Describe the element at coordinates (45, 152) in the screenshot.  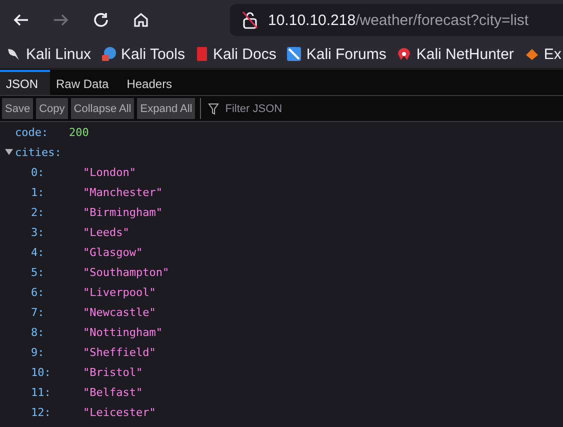
I see `json-key: cities:` at that location.